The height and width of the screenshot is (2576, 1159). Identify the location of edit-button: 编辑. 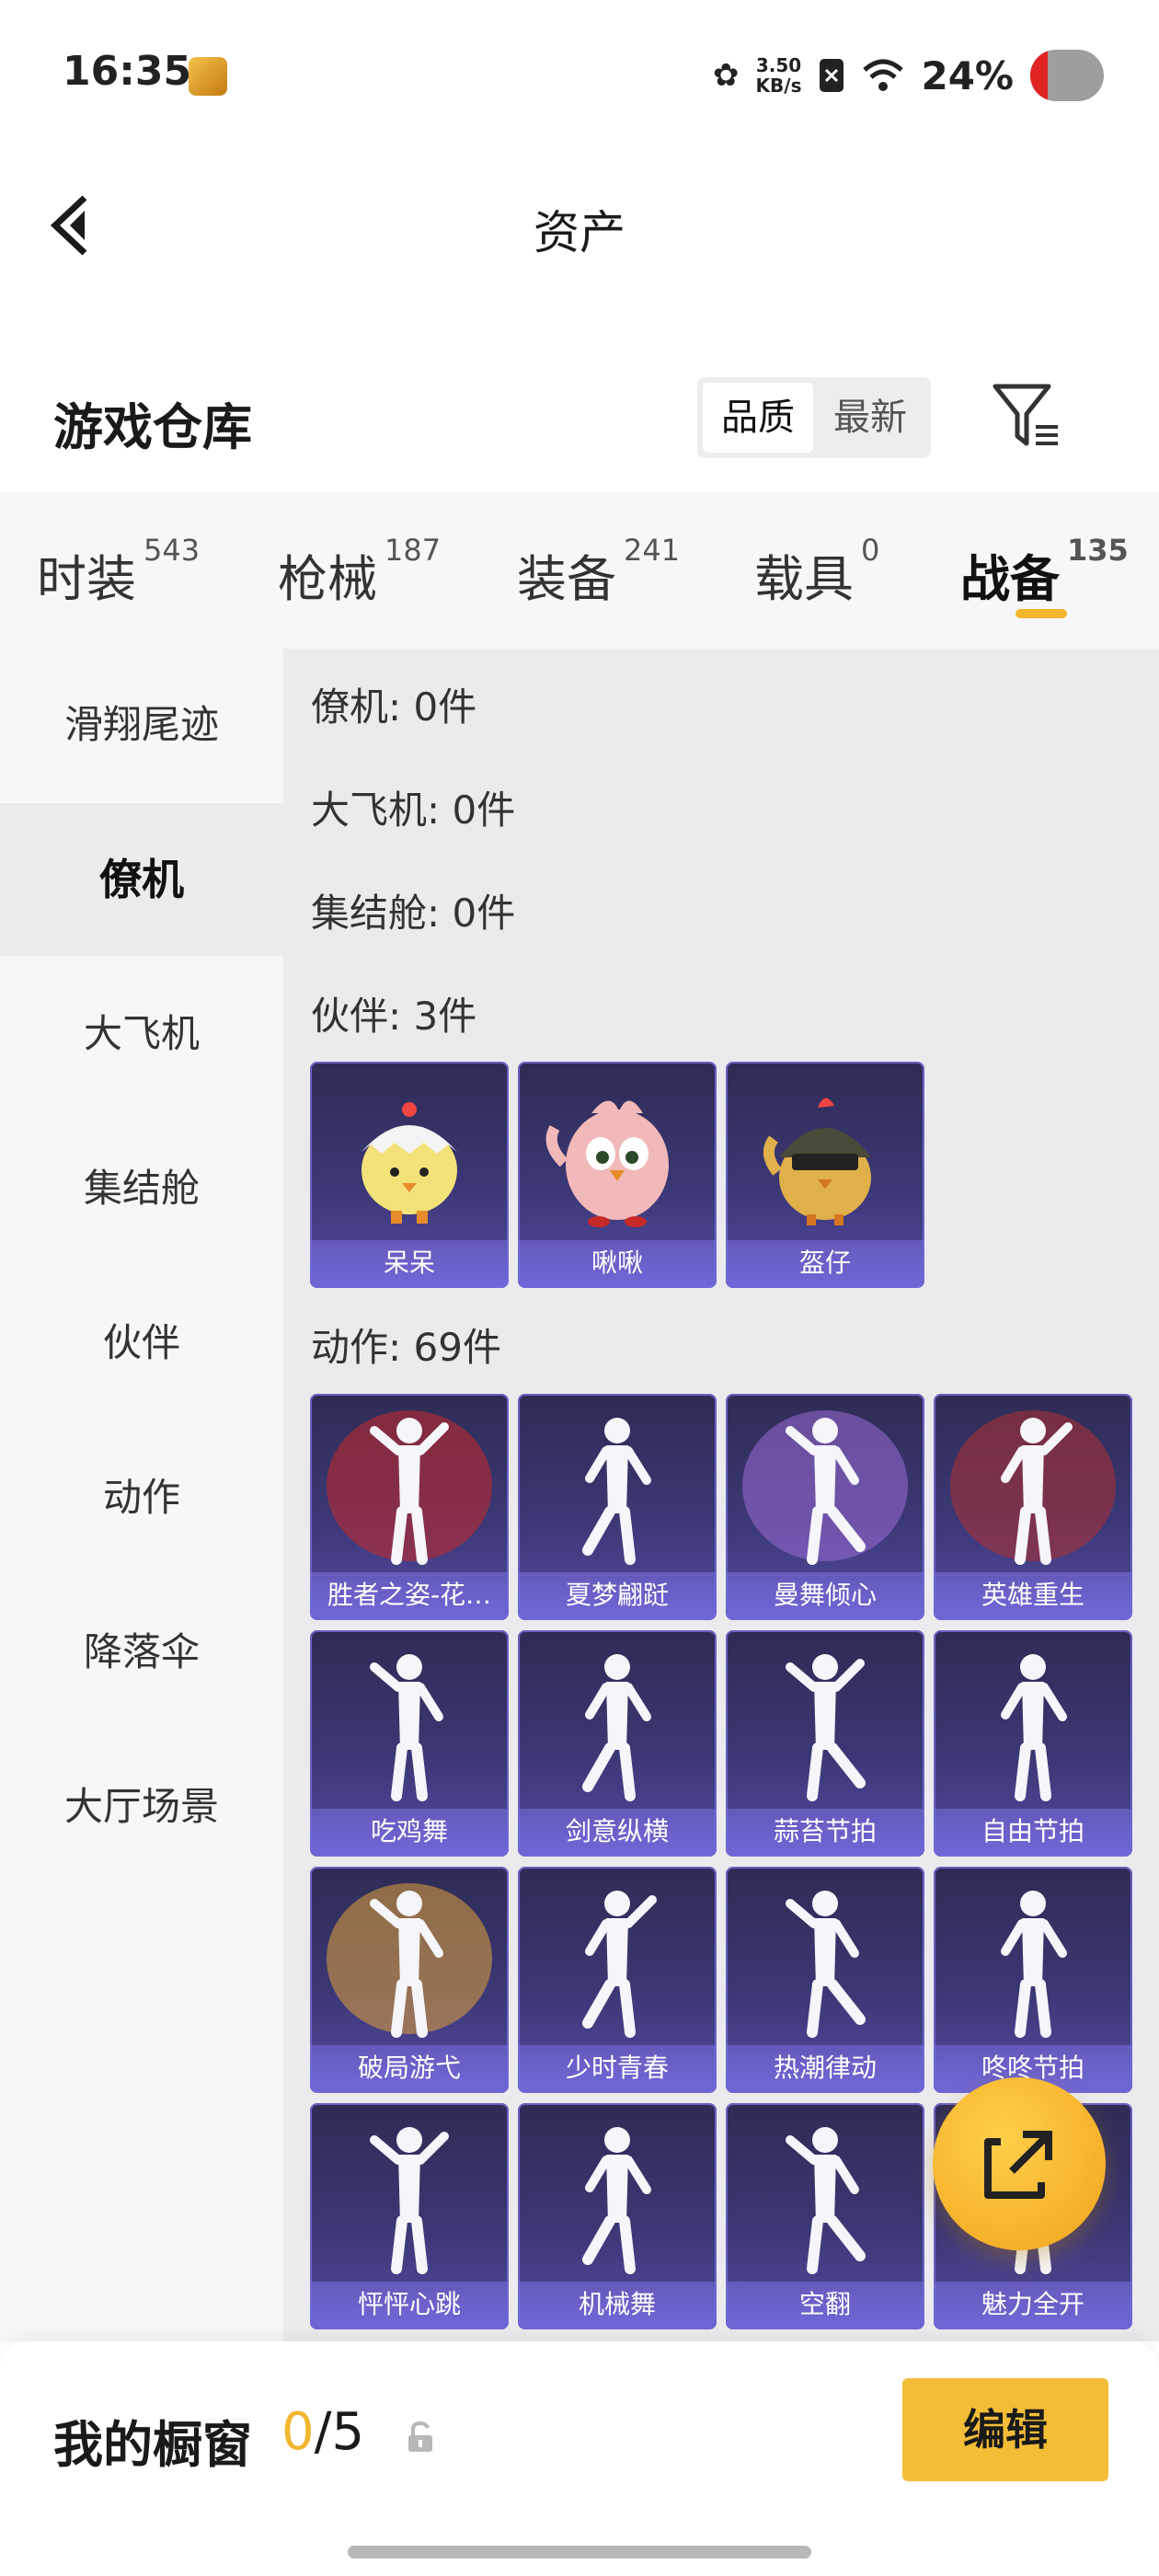
(1005, 2429).